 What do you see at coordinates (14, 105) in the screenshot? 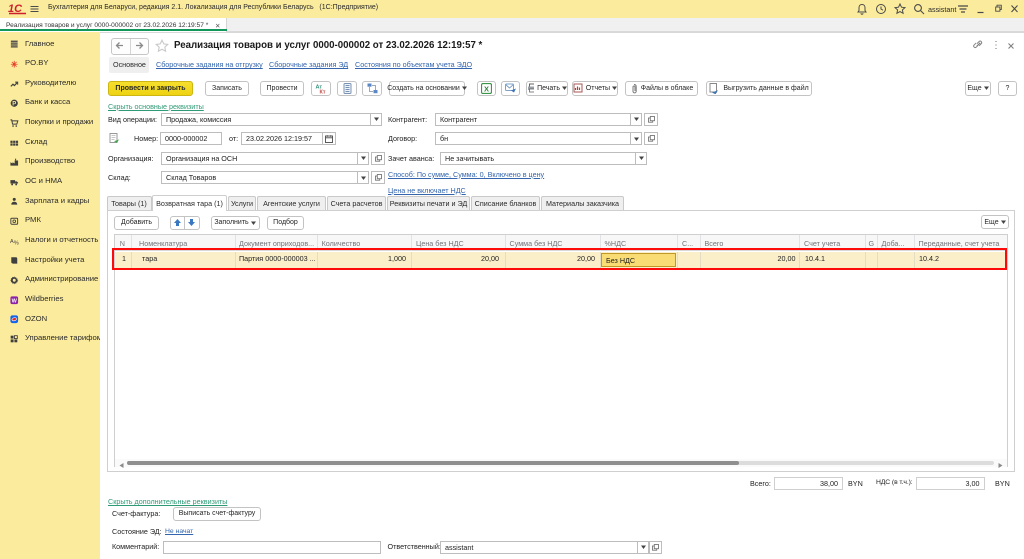
I see `svg-text: P` at bounding box center [14, 105].